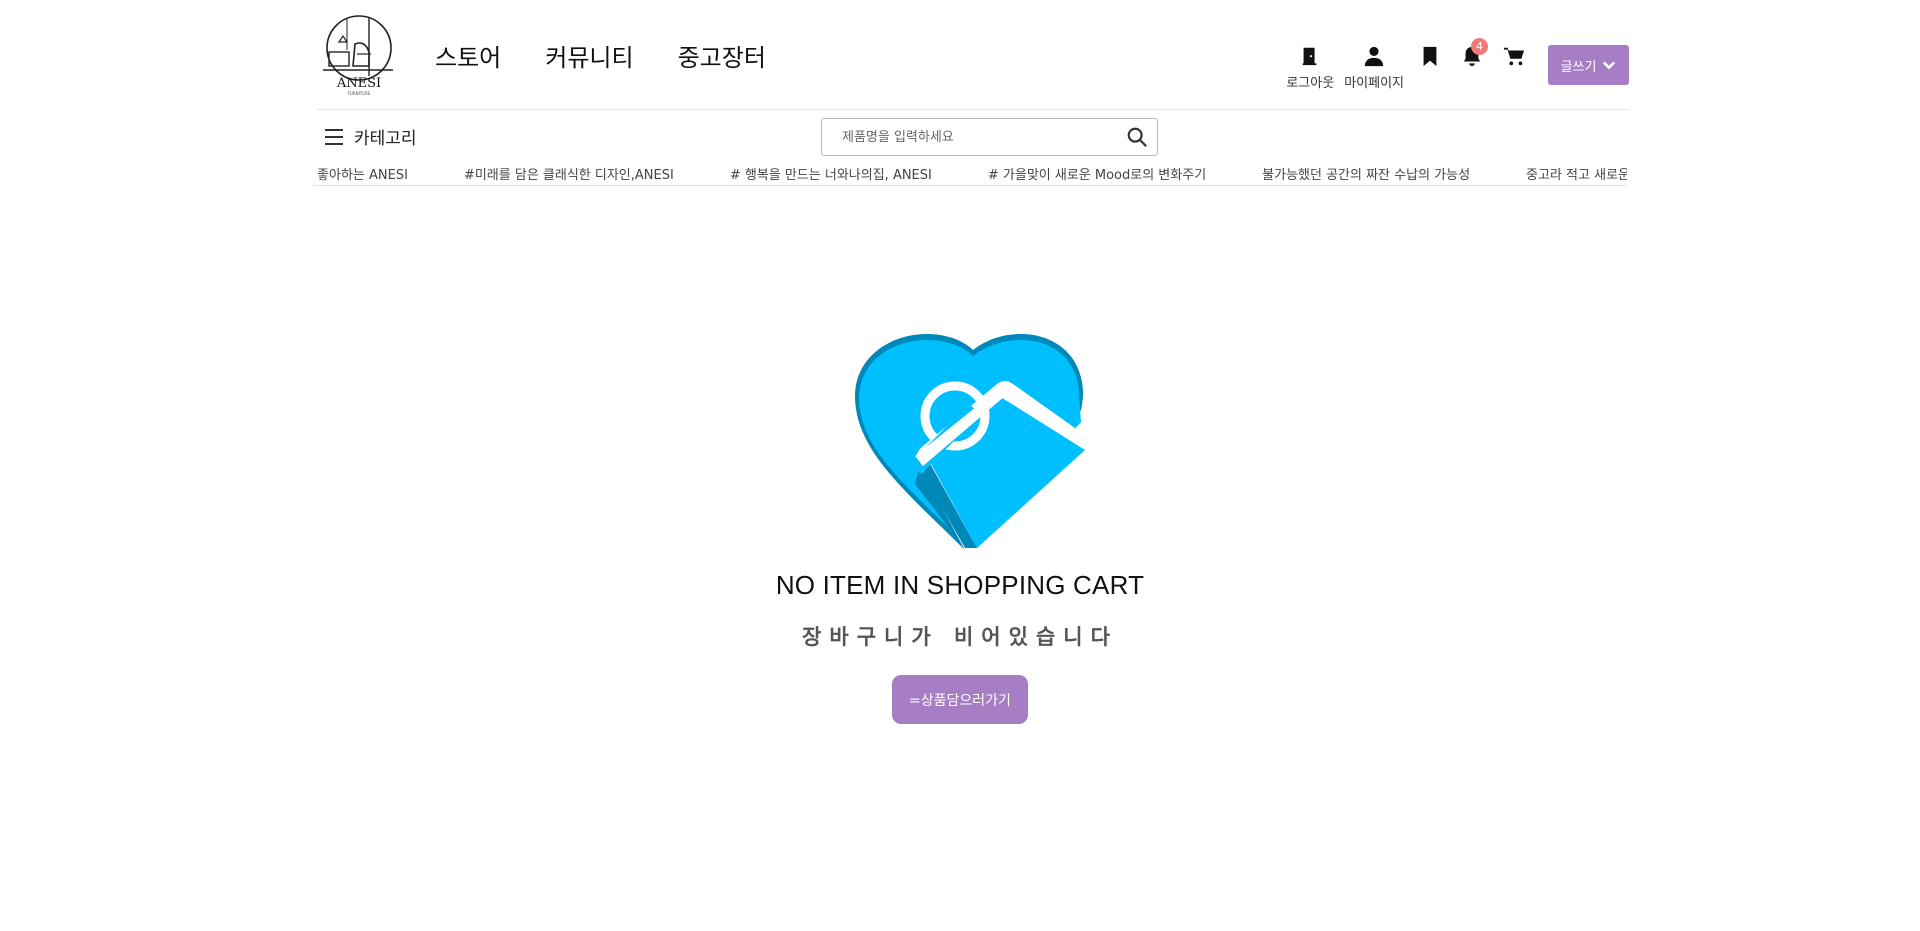 Image resolution: width=1920 pixels, height=931 pixels. Describe the element at coordinates (1609, 65) in the screenshot. I see `chevron-down-icon` at that location.